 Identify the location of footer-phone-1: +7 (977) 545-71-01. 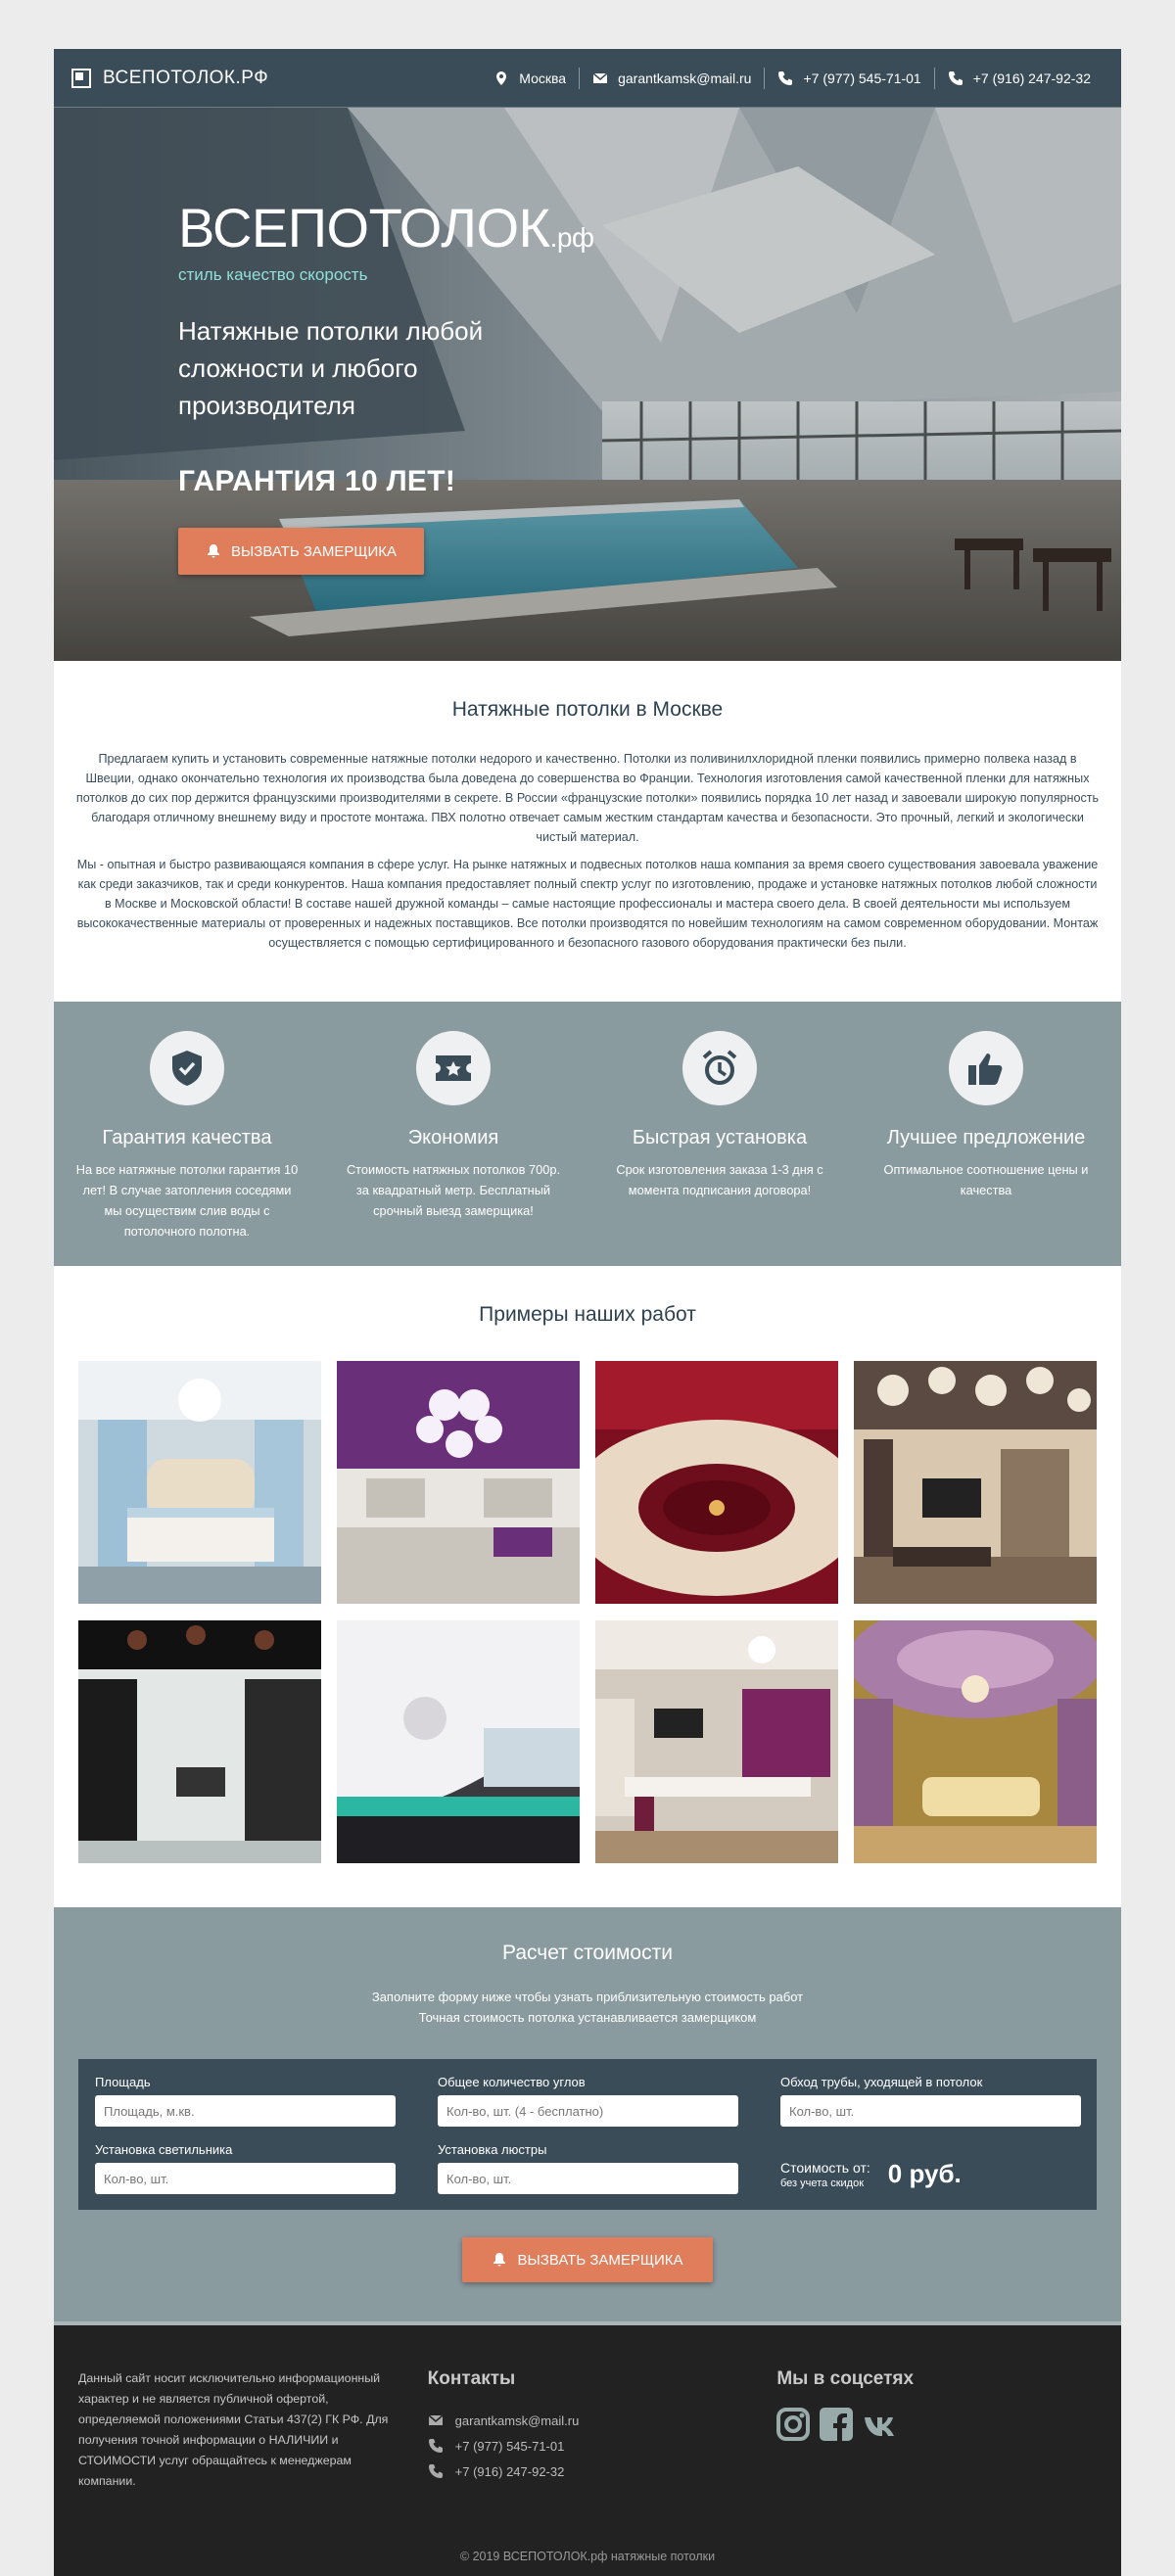
(588, 2446).